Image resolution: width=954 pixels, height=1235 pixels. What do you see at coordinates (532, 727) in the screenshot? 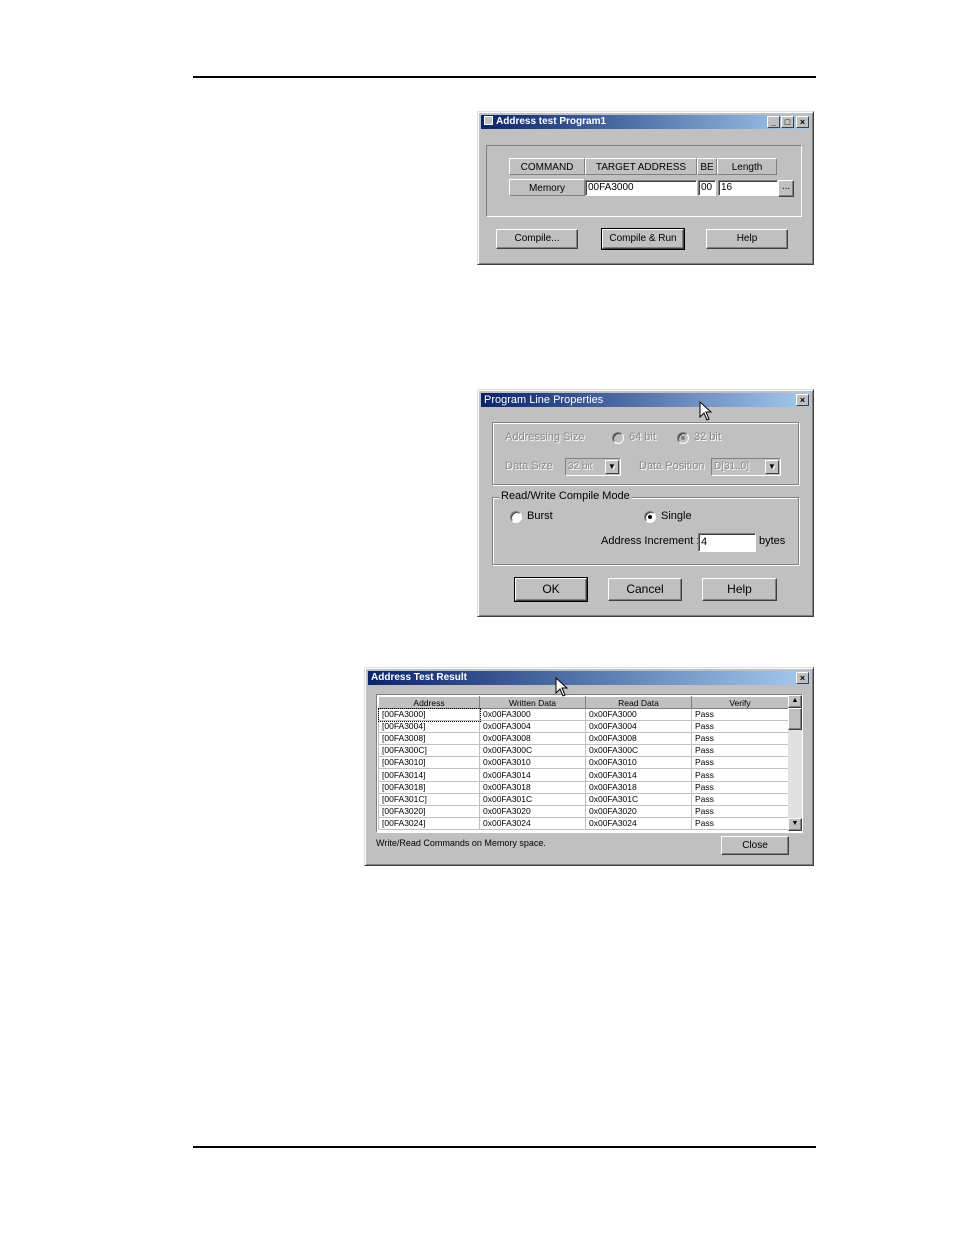
I see `cell-written-data: 0x00FA3004` at bounding box center [532, 727].